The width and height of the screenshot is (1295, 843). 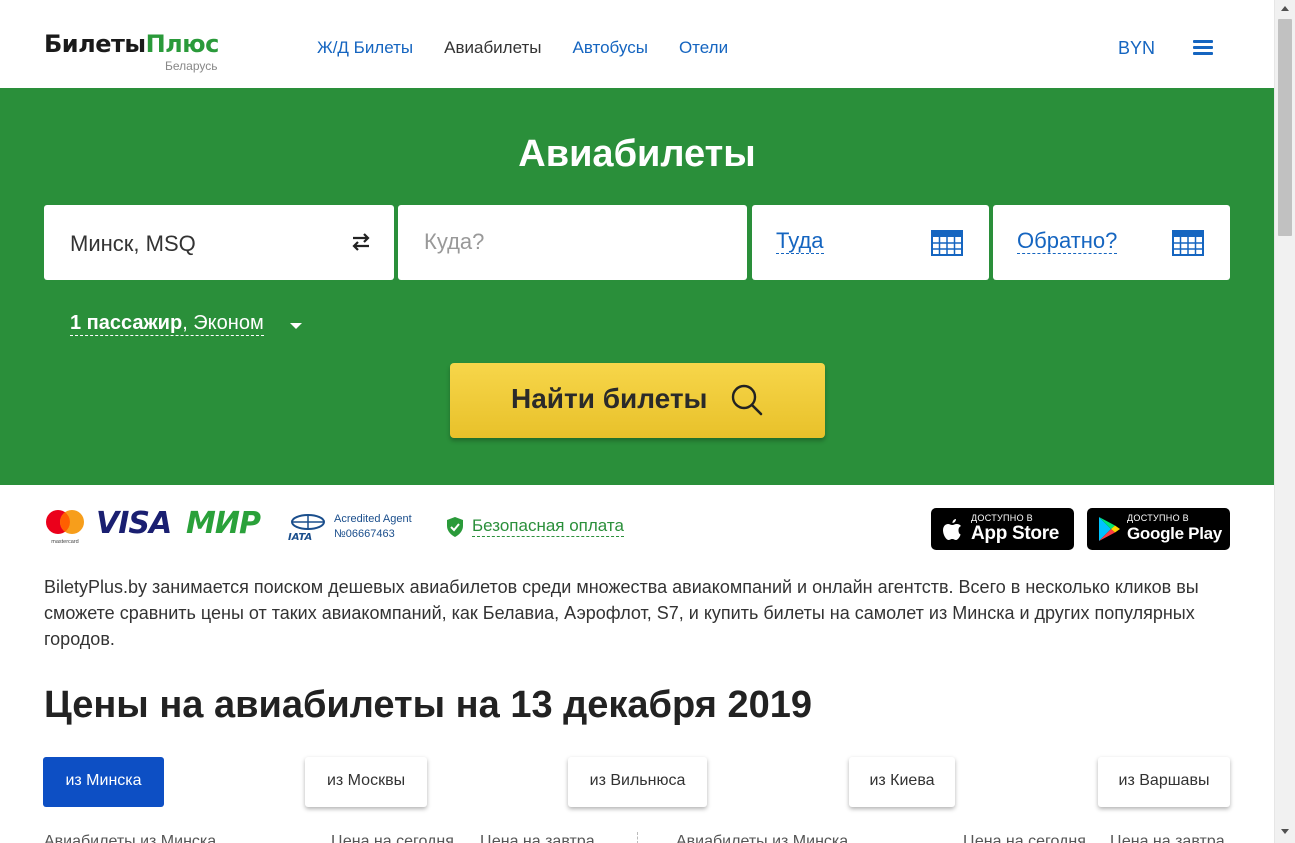 What do you see at coordinates (548, 527) in the screenshot?
I see `secure-payment-link: Безопасная оплата` at bounding box center [548, 527].